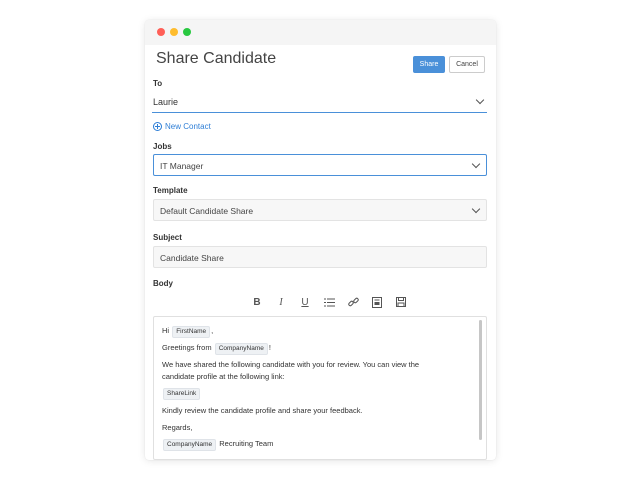 This screenshot has width=640, height=480. I want to click on to-value: Laurie, so click(166, 102).